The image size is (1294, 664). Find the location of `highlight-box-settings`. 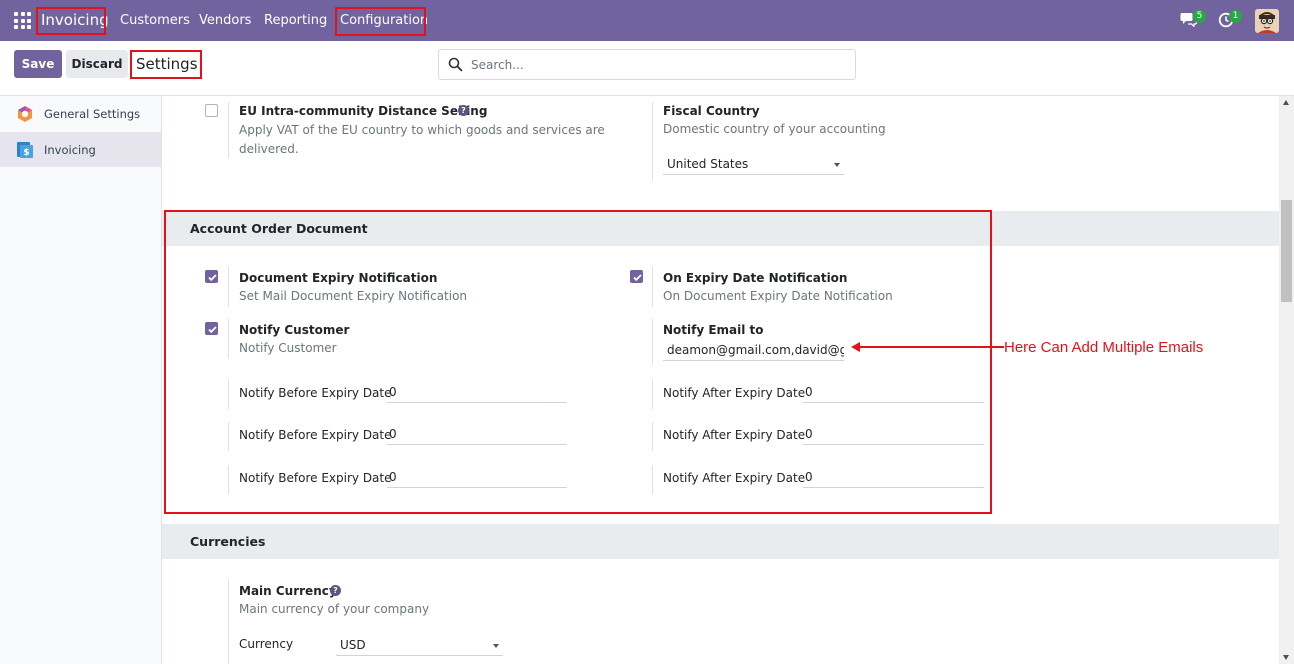

highlight-box-settings is located at coordinates (166, 64).